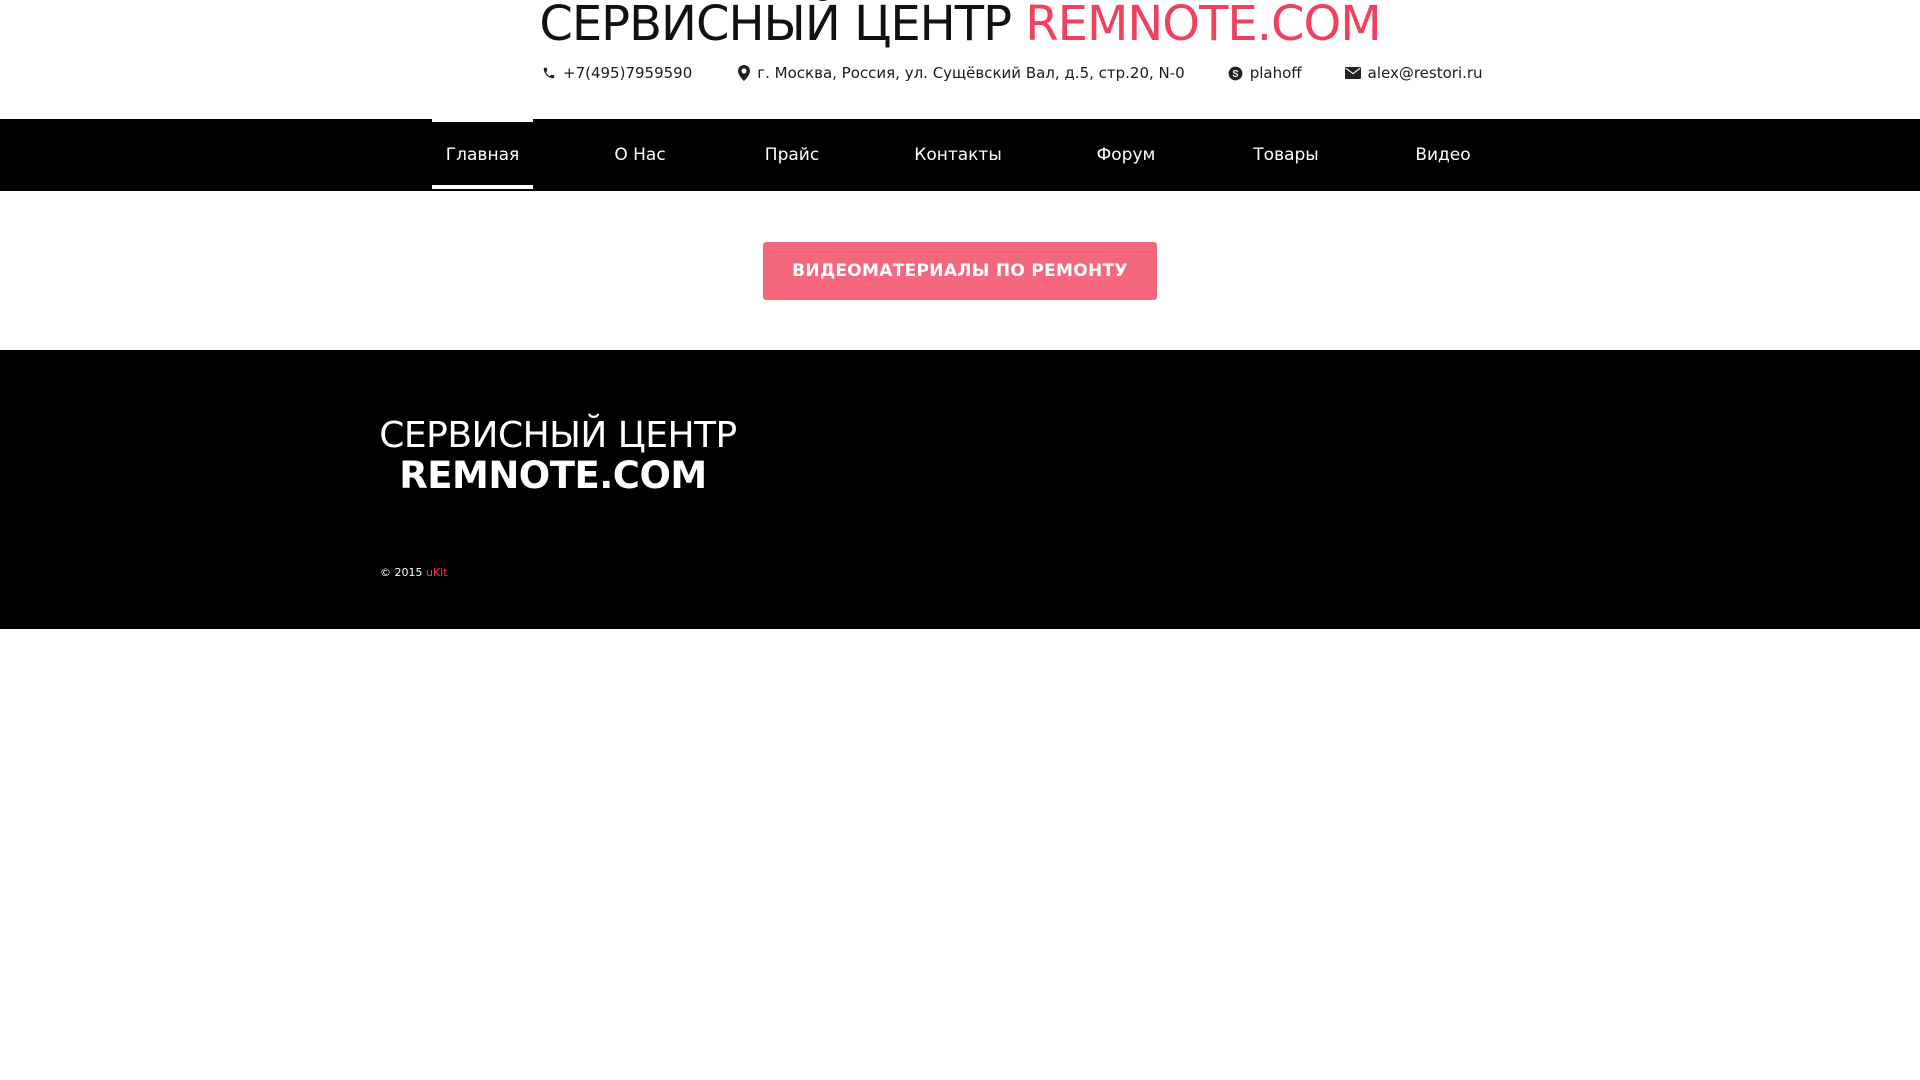 The height and width of the screenshot is (1080, 1920). I want to click on contact-phone: +7(495)7959590, so click(617, 73).